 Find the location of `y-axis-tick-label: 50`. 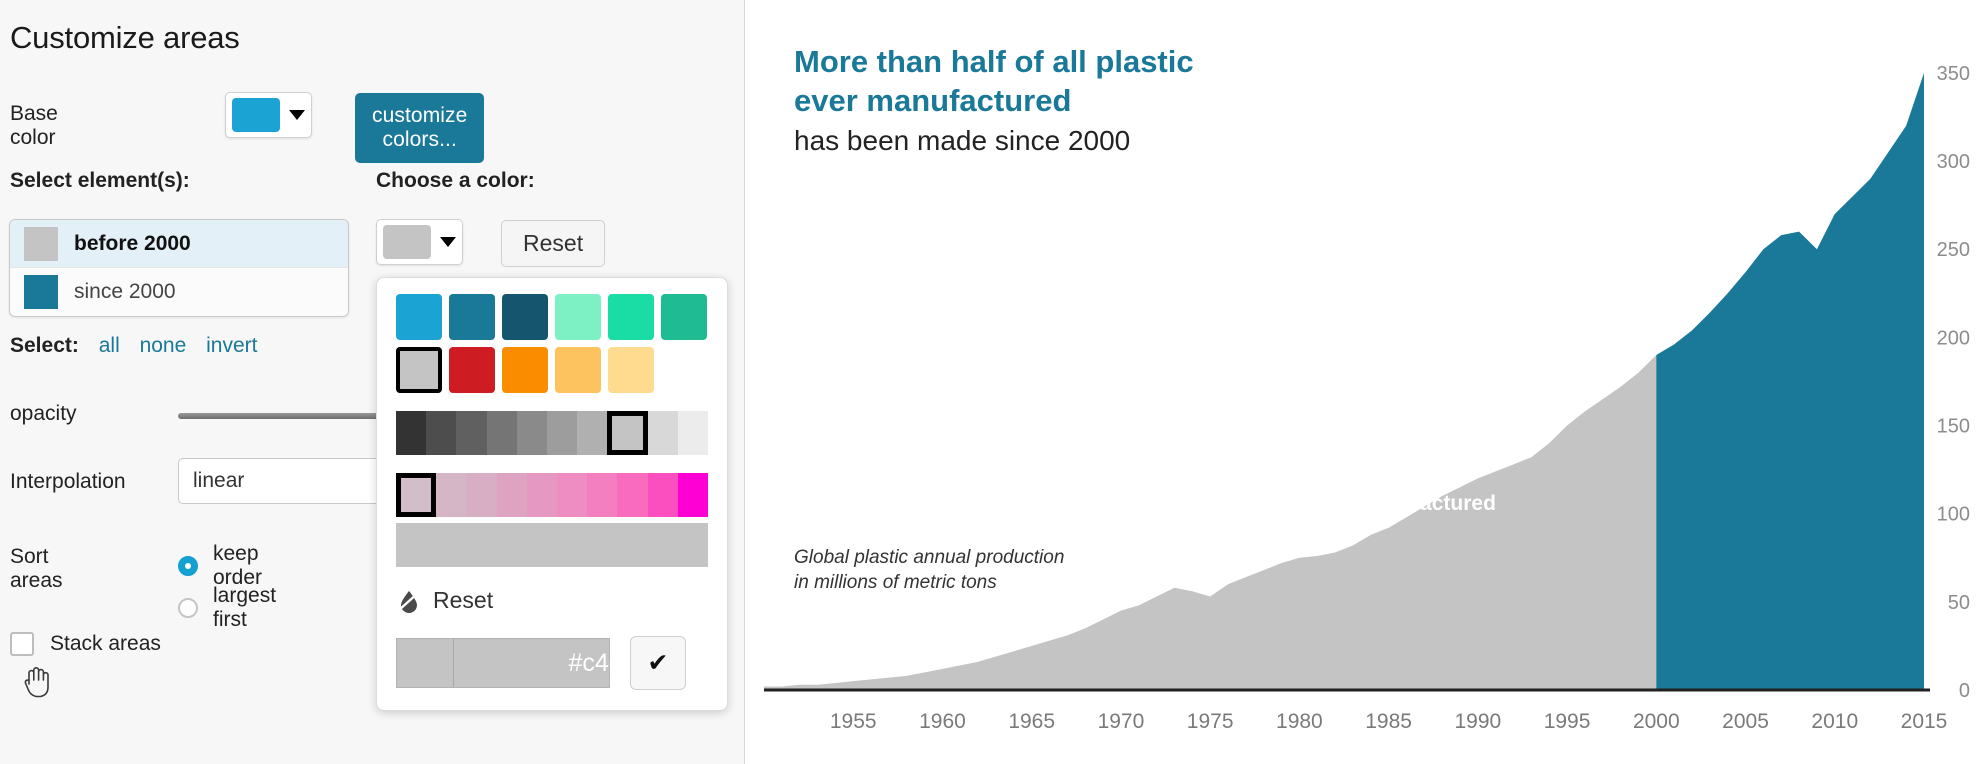

y-axis-tick-label: 50 is located at coordinates (1959, 603).